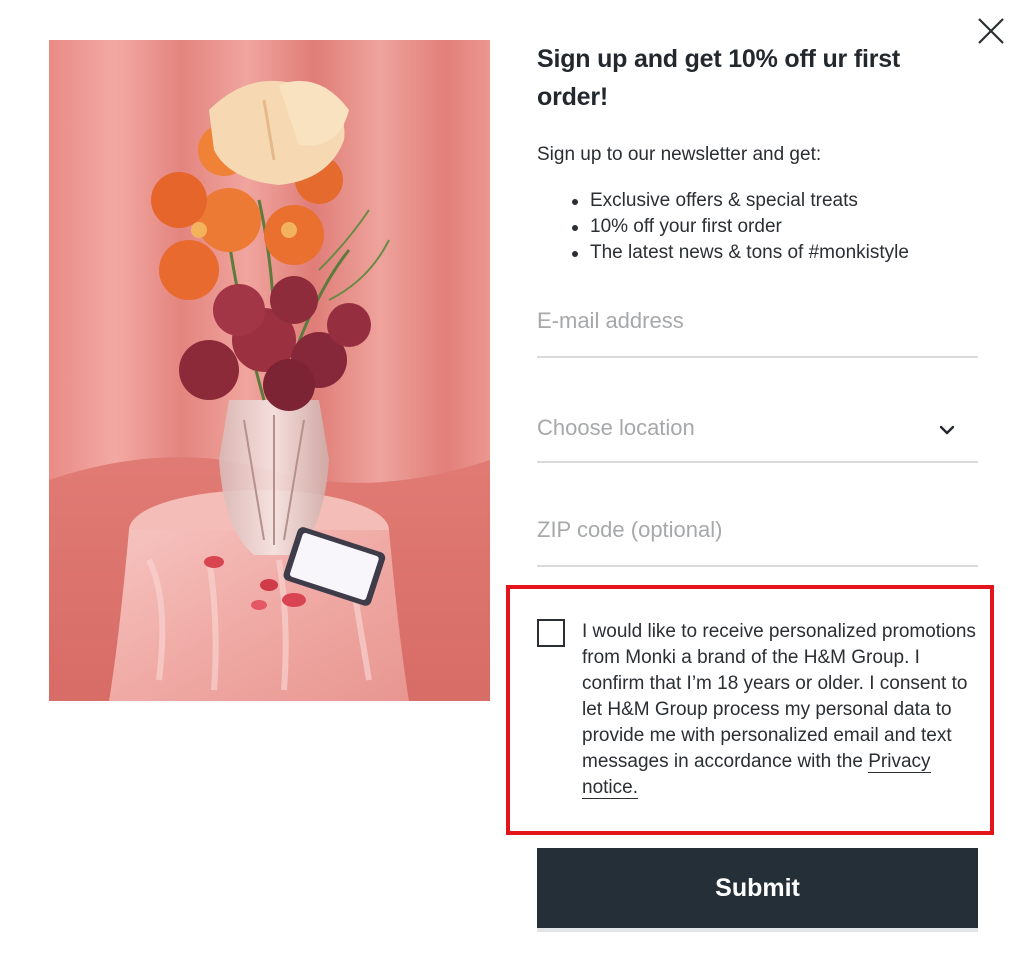  I want to click on benefit-label: 10% off your first order, so click(686, 226).